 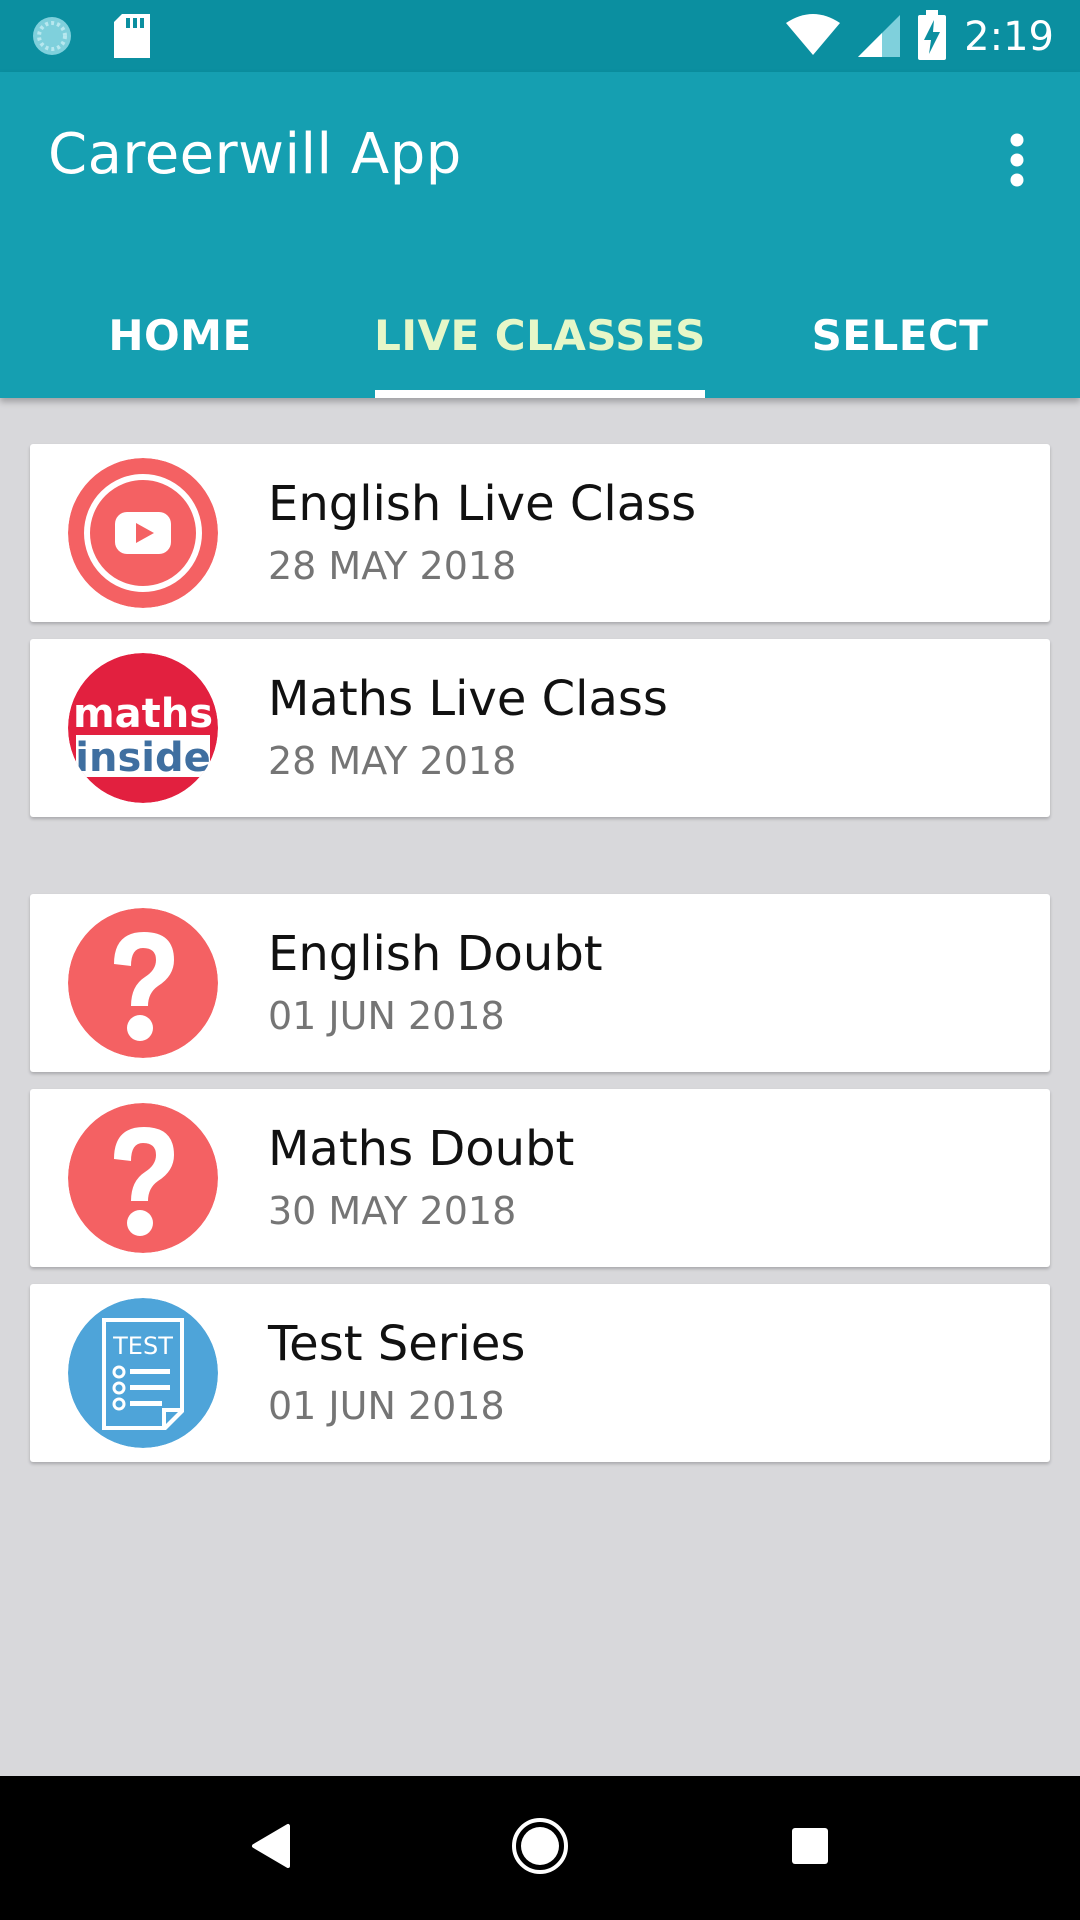 I want to click on tab-home: HOME, so click(x=180, y=335).